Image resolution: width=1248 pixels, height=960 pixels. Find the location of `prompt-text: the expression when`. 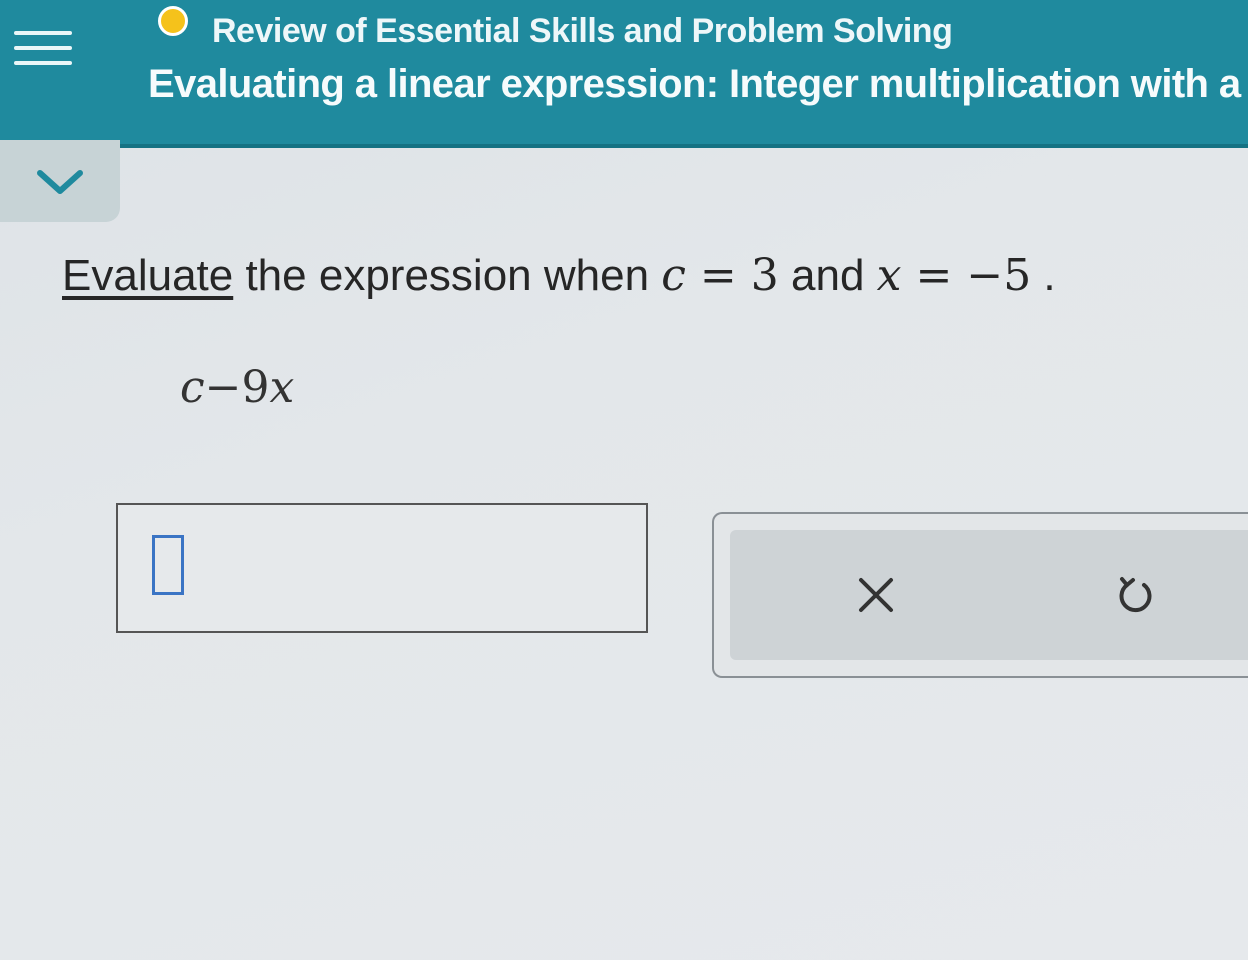

prompt-text: the expression when is located at coordinates (447, 275).